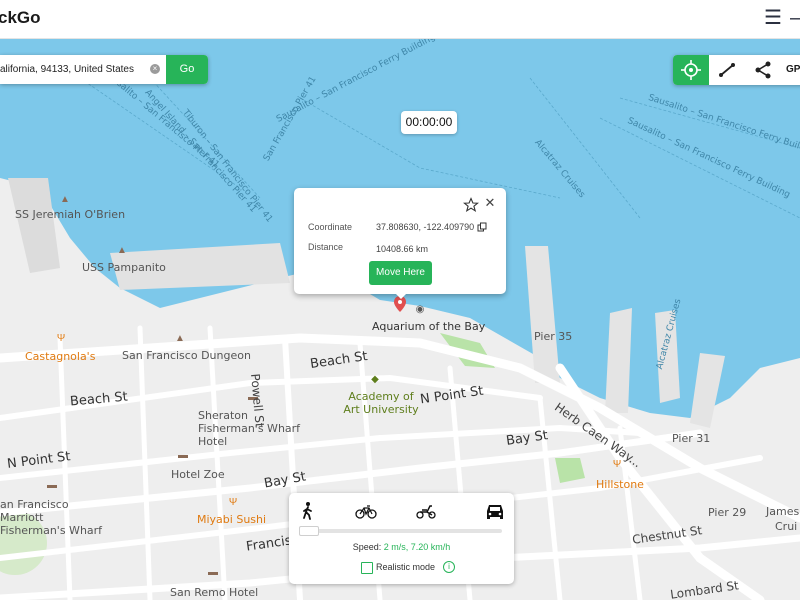 The width and height of the screenshot is (800, 600). I want to click on map-label: San Francisco Dungeon, so click(186, 355).